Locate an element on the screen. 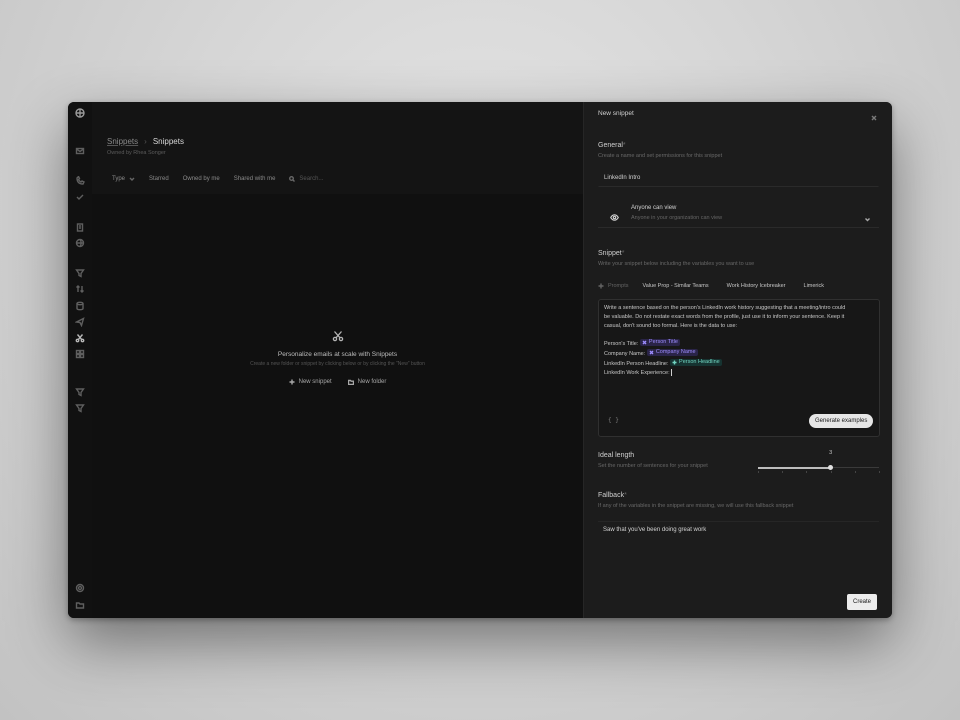 The height and width of the screenshot is (720, 960). general-title-text: General is located at coordinates (610, 145).